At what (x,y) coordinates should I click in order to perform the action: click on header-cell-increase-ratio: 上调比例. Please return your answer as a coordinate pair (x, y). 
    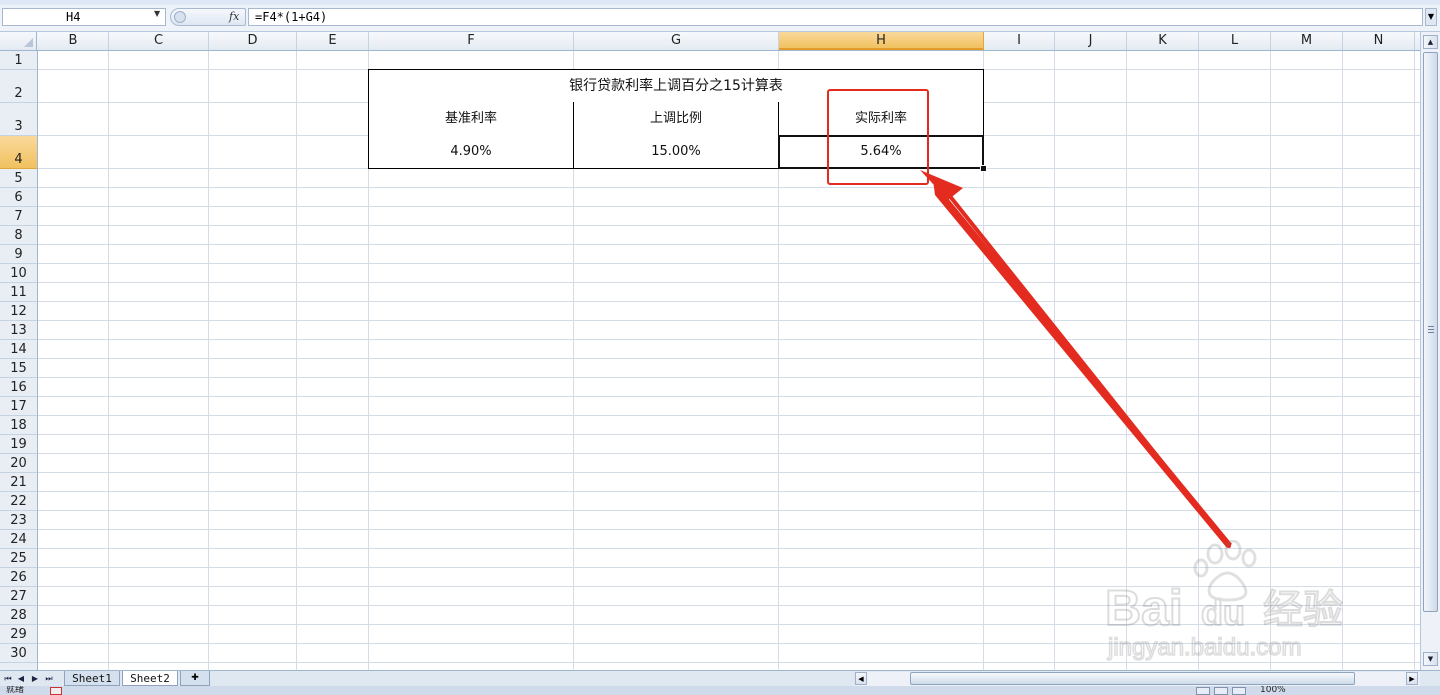
    Looking at the image, I should click on (676, 119).